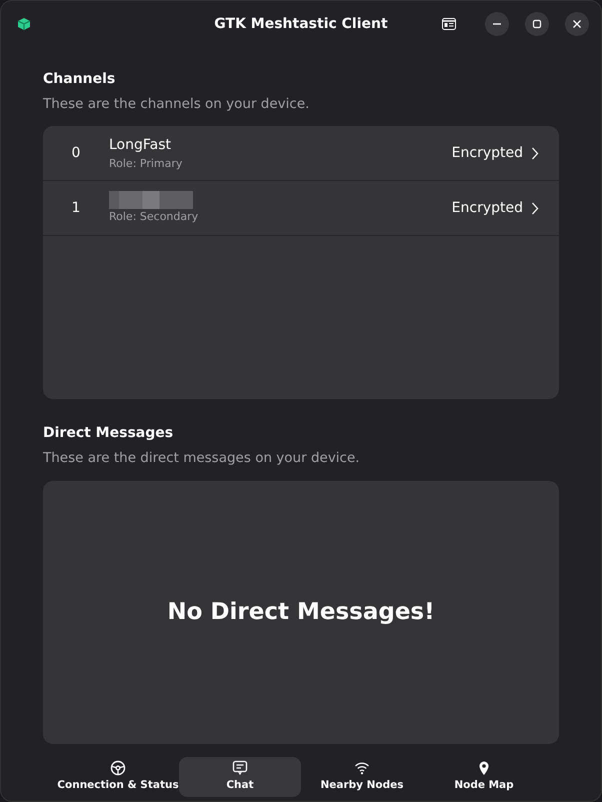  What do you see at coordinates (240, 777) in the screenshot?
I see `nav-tab: Chat` at bounding box center [240, 777].